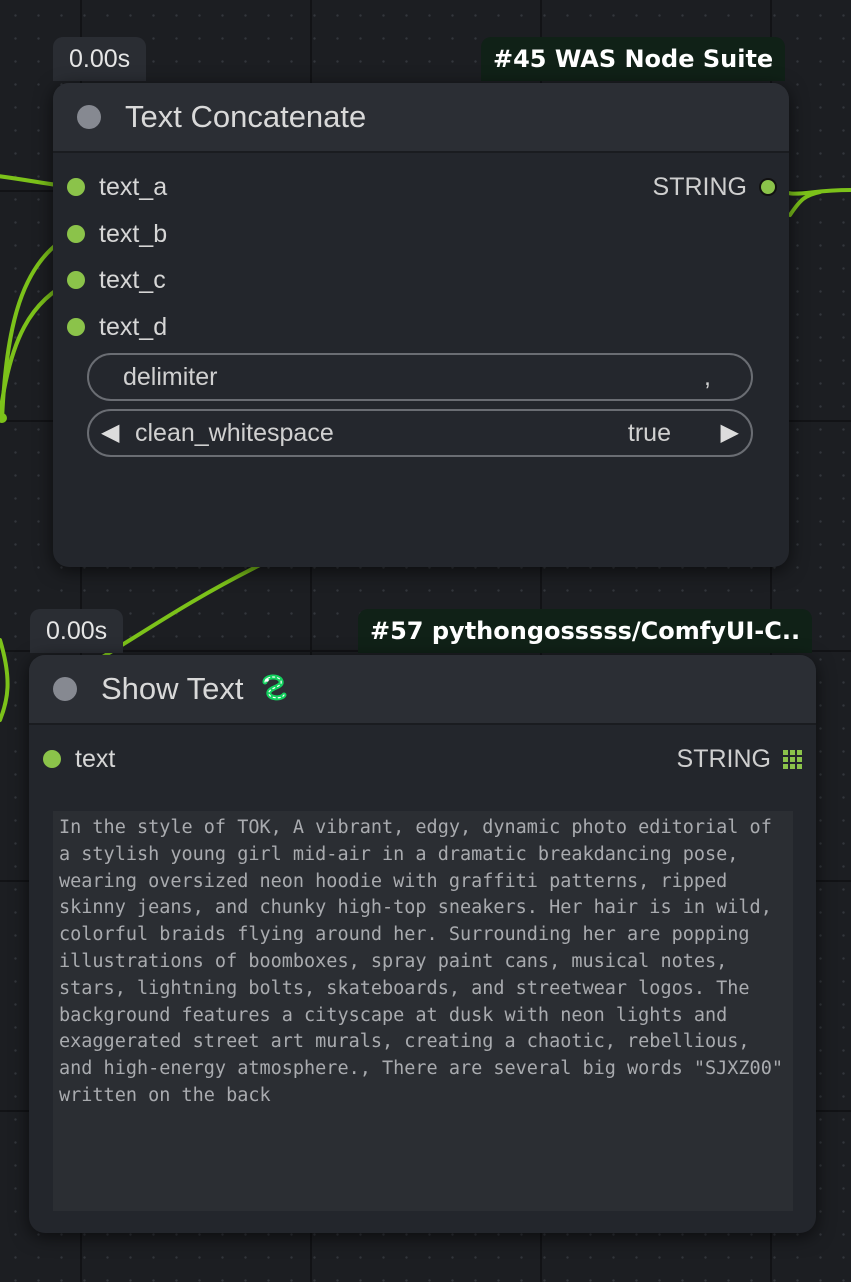  I want to click on node-title: Text Concatenate, so click(246, 116).